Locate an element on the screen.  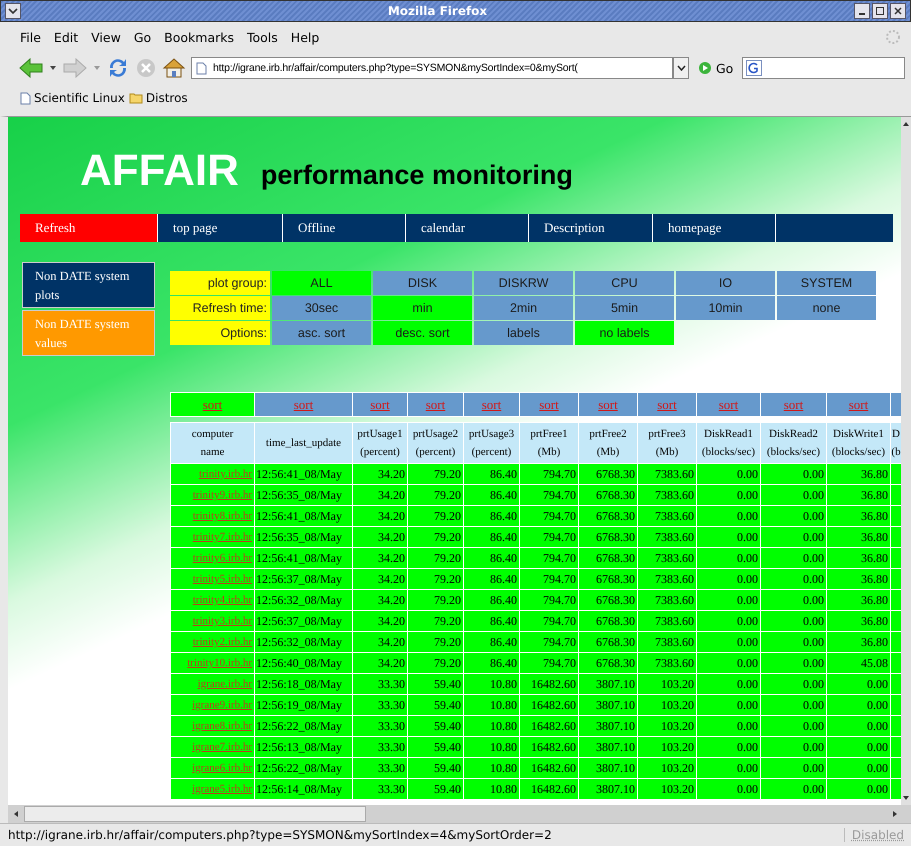
table-cell: 36.80 is located at coordinates (858, 642).